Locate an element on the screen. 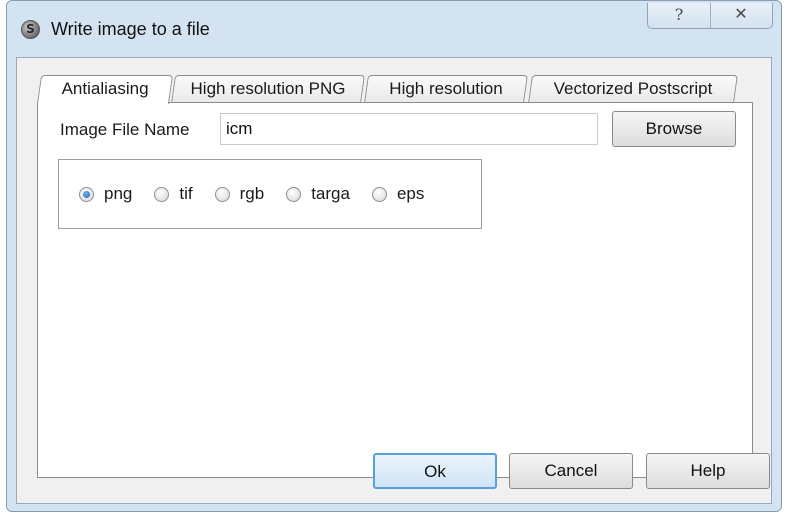 This screenshot has height=516, width=786. cancel-button: Cancel is located at coordinates (571, 471).